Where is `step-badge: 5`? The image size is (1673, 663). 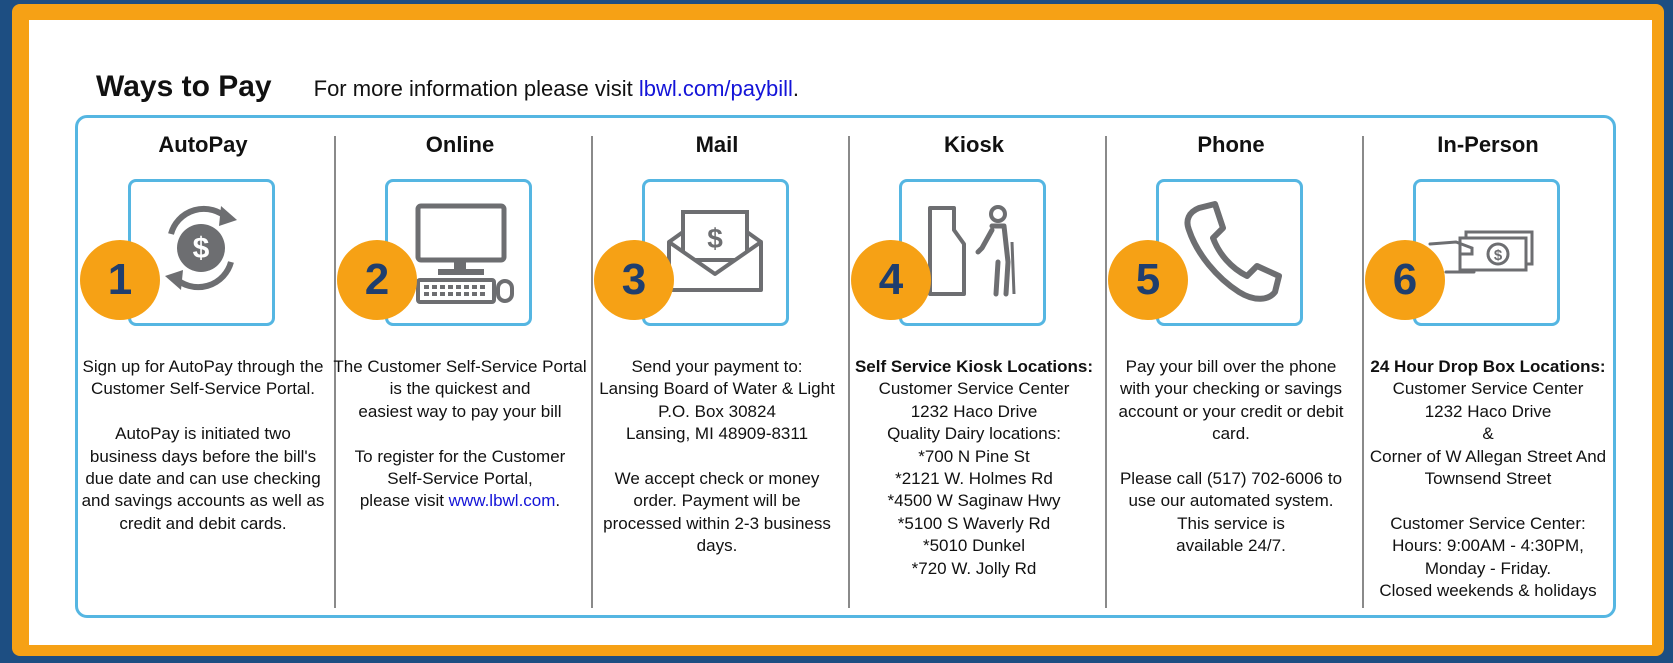
step-badge: 5 is located at coordinates (1148, 280).